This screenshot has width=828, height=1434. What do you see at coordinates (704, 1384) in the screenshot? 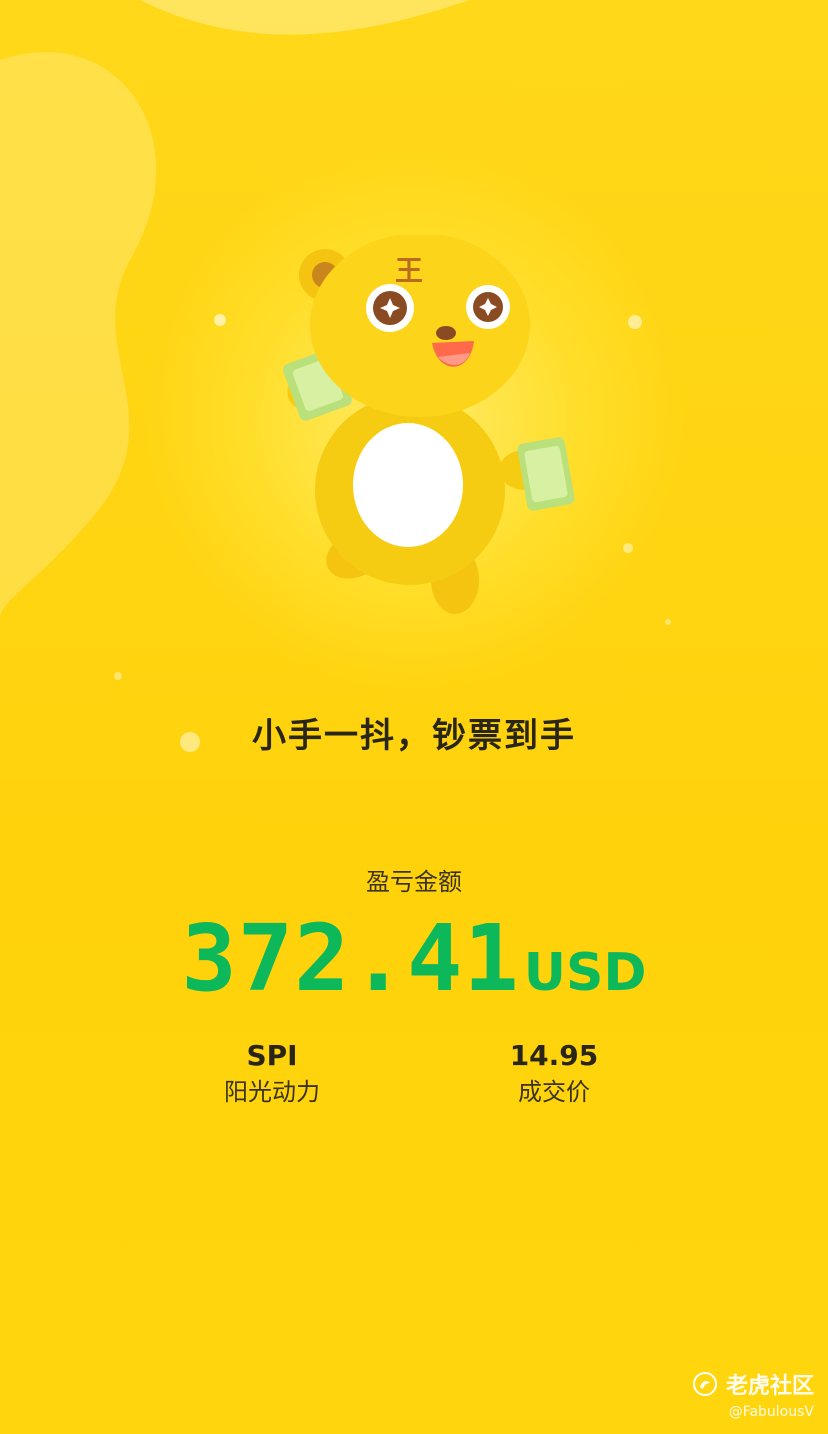
I see `tiger-community-logo-icon` at bounding box center [704, 1384].